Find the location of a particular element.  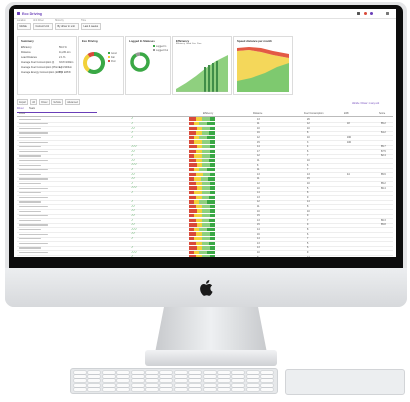

column-header-distance: Distance is located at coordinates (257, 113).